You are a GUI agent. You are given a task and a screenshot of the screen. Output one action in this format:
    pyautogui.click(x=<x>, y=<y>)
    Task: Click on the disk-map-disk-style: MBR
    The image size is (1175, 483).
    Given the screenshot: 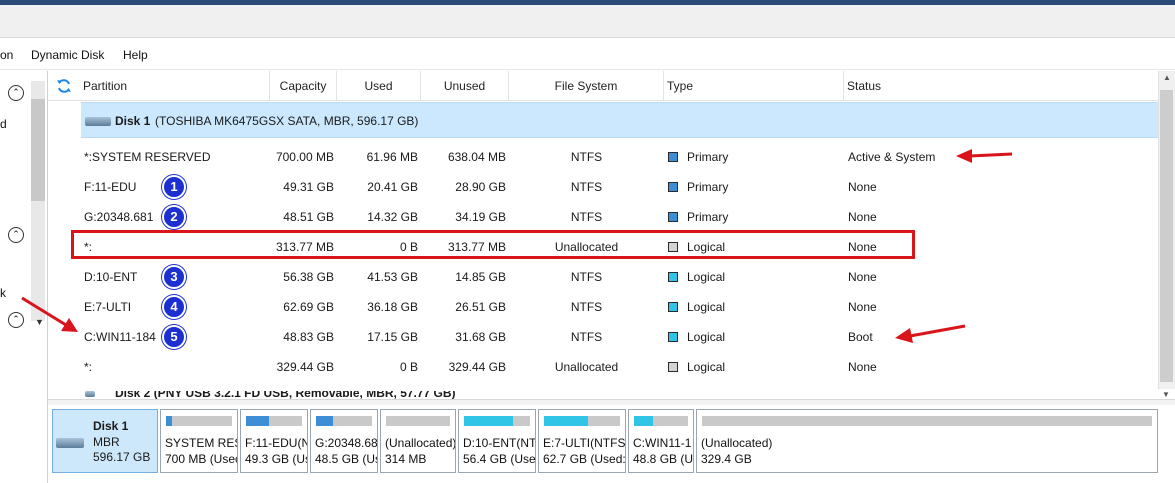 What is the action you would take?
    pyautogui.click(x=106, y=442)
    